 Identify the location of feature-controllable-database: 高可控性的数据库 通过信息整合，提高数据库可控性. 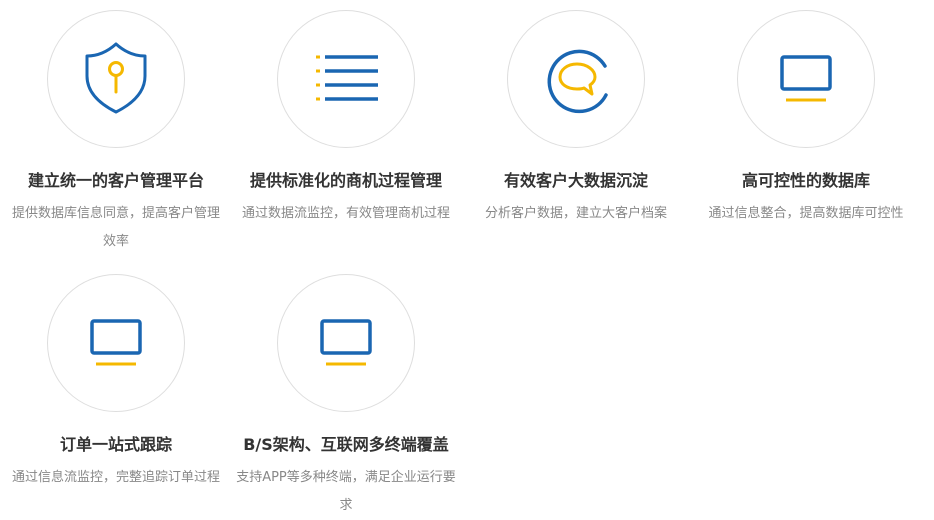
(806, 119).